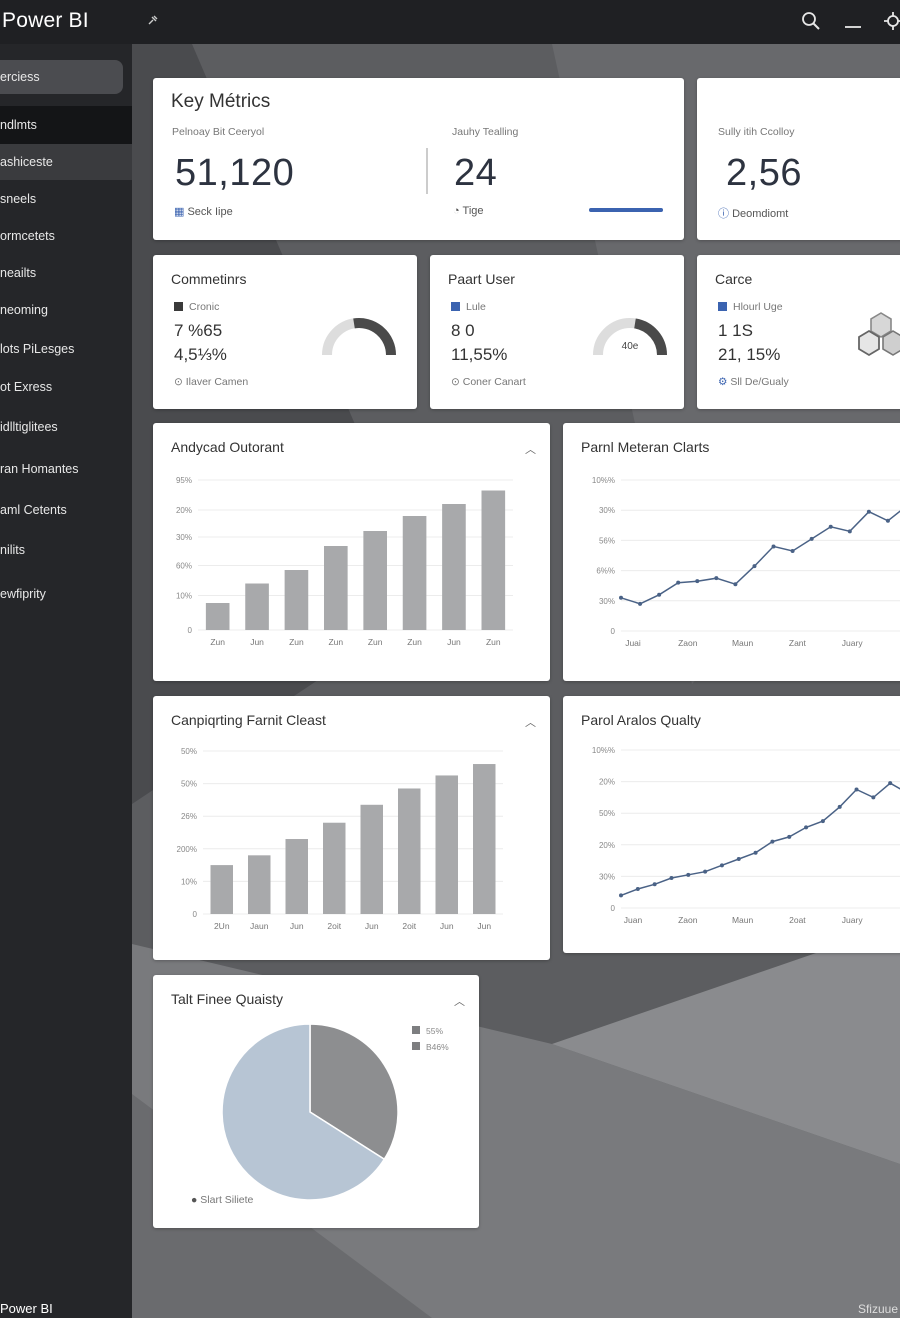 The width and height of the screenshot is (900, 1318). I want to click on metric-1-value: 51,120, so click(235, 173).